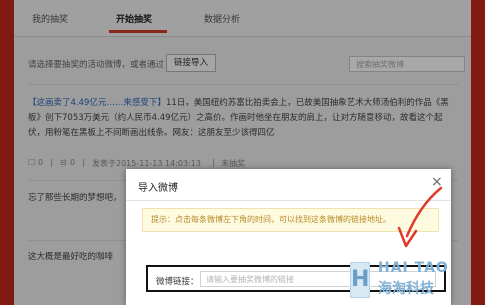 The image size is (485, 305). I want to click on watermark-en: HAI TAO, so click(413, 268).